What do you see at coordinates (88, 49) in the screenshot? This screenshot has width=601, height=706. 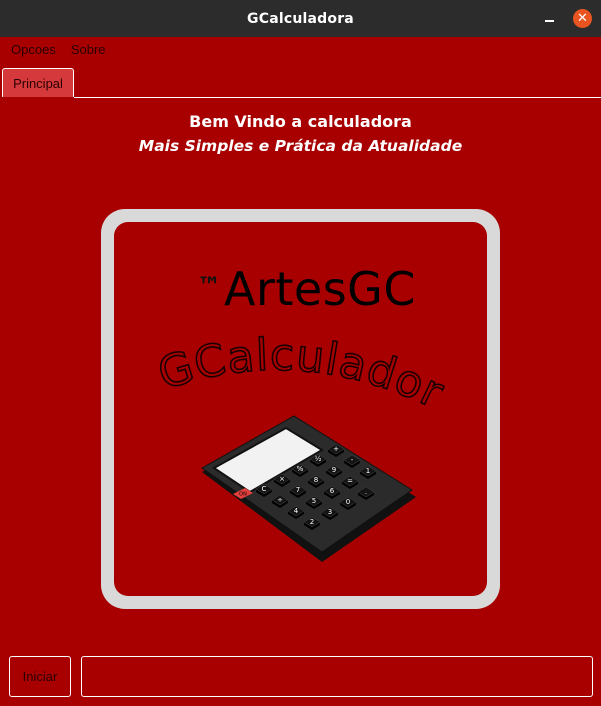 I see `menu-sobre: Sobre` at bounding box center [88, 49].